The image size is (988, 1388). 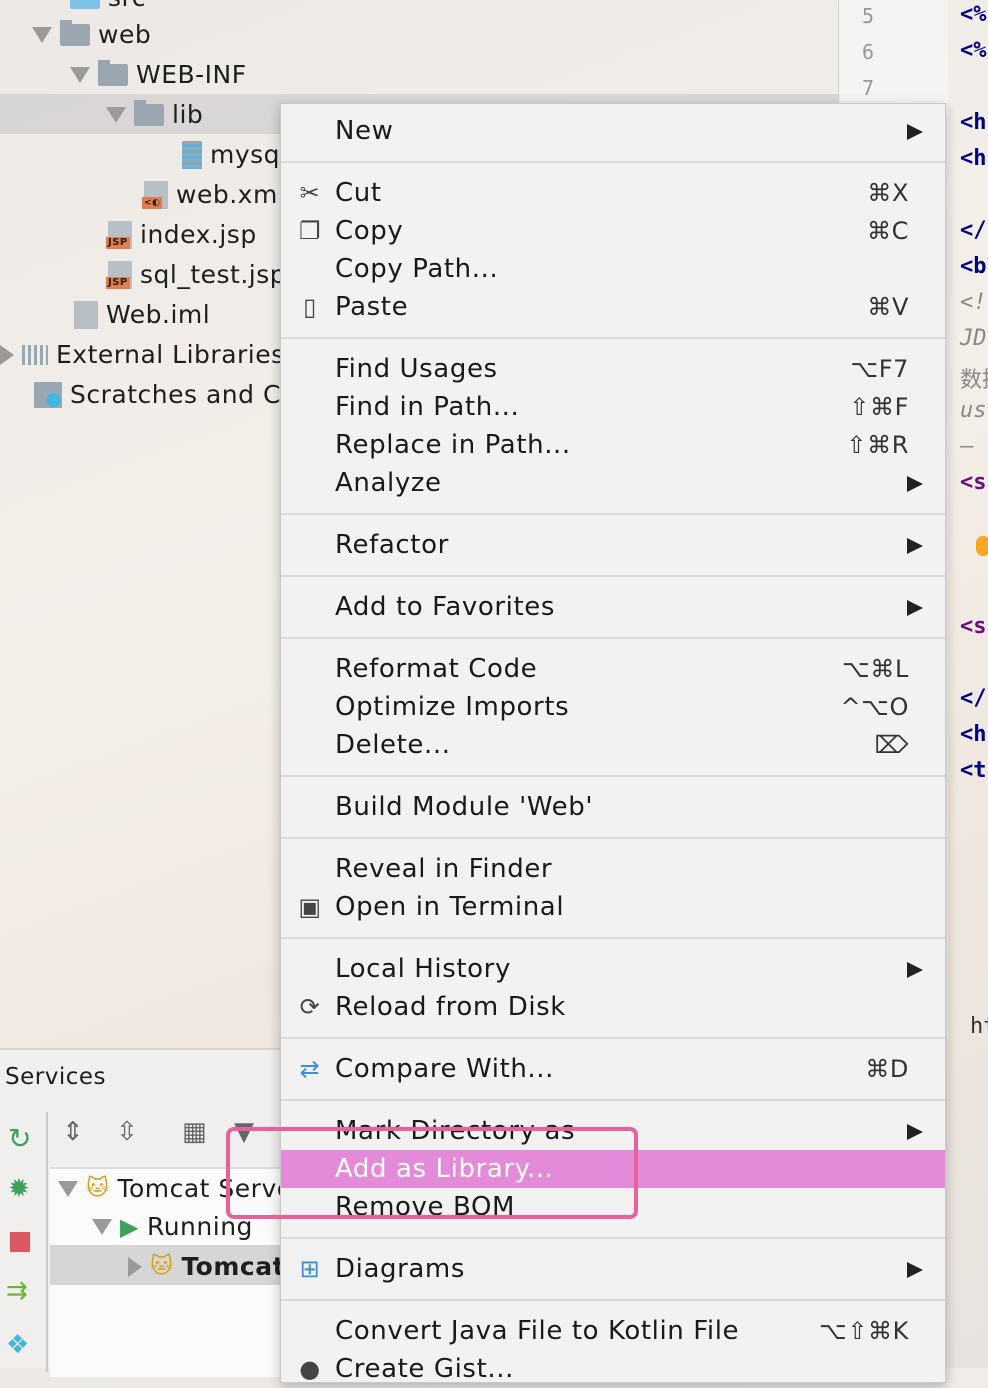 I want to click on tree-item-sql-test-jsp: JSP sql_test.jsp, so click(x=196, y=275).